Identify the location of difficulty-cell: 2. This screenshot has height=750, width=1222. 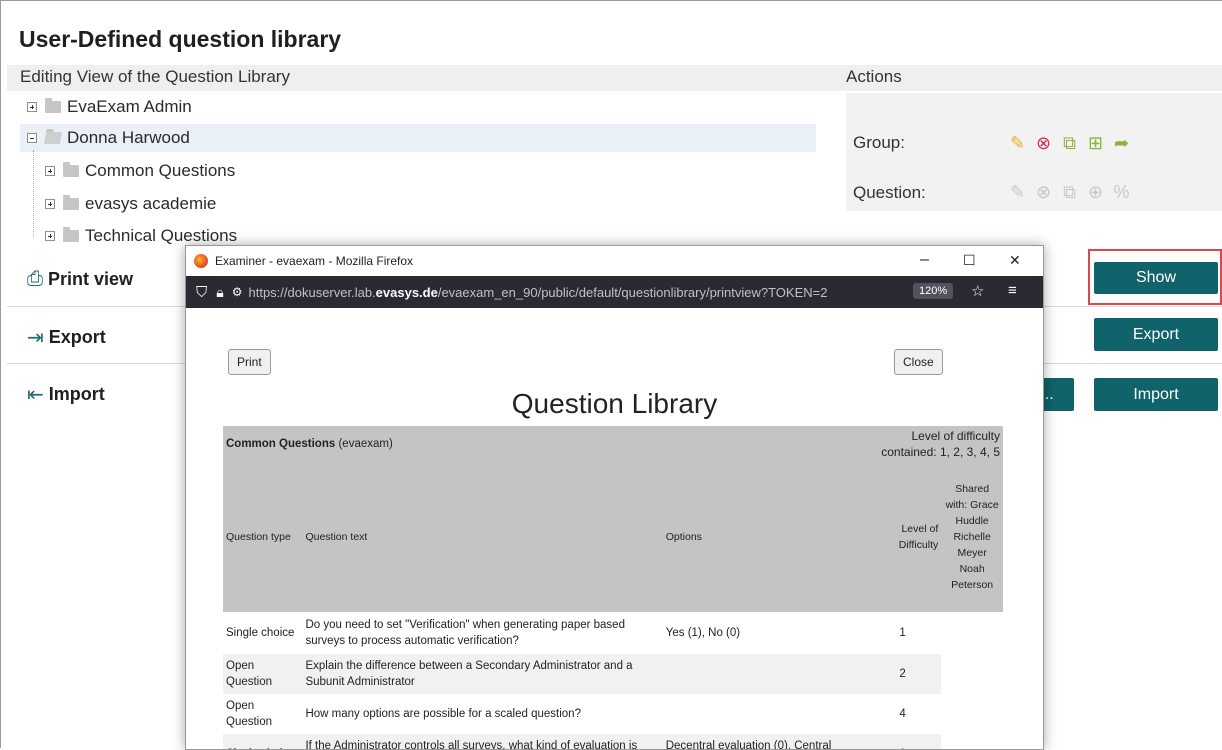
(902, 674).